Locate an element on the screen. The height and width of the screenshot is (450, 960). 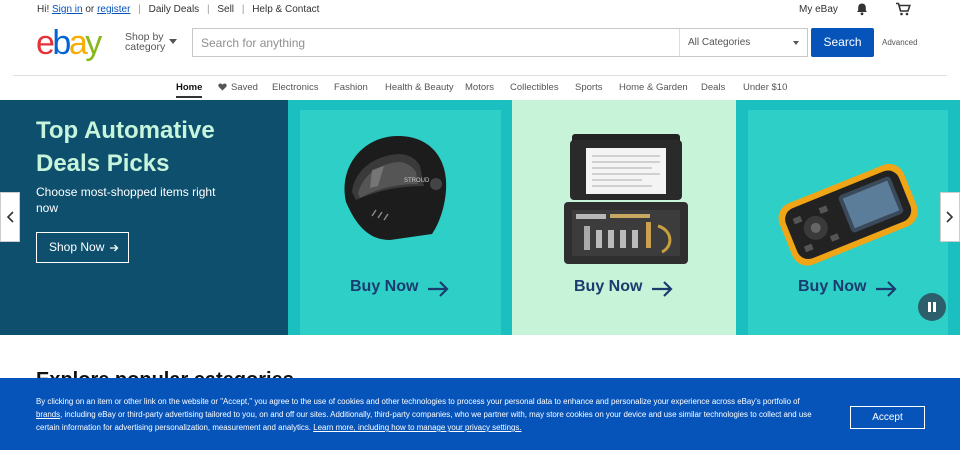
category-select-value: All Categories is located at coordinates (719, 42).